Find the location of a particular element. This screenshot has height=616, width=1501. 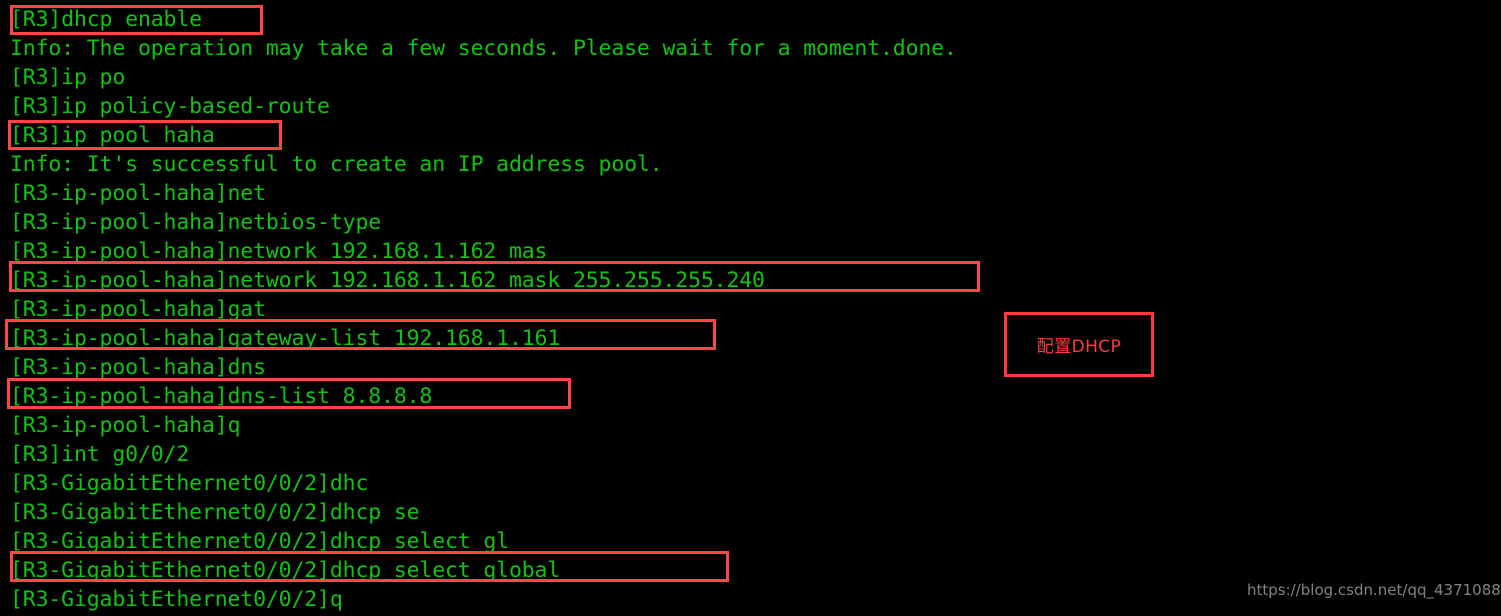

terminal-line: [R3]ip policy-based-route is located at coordinates (170, 106).